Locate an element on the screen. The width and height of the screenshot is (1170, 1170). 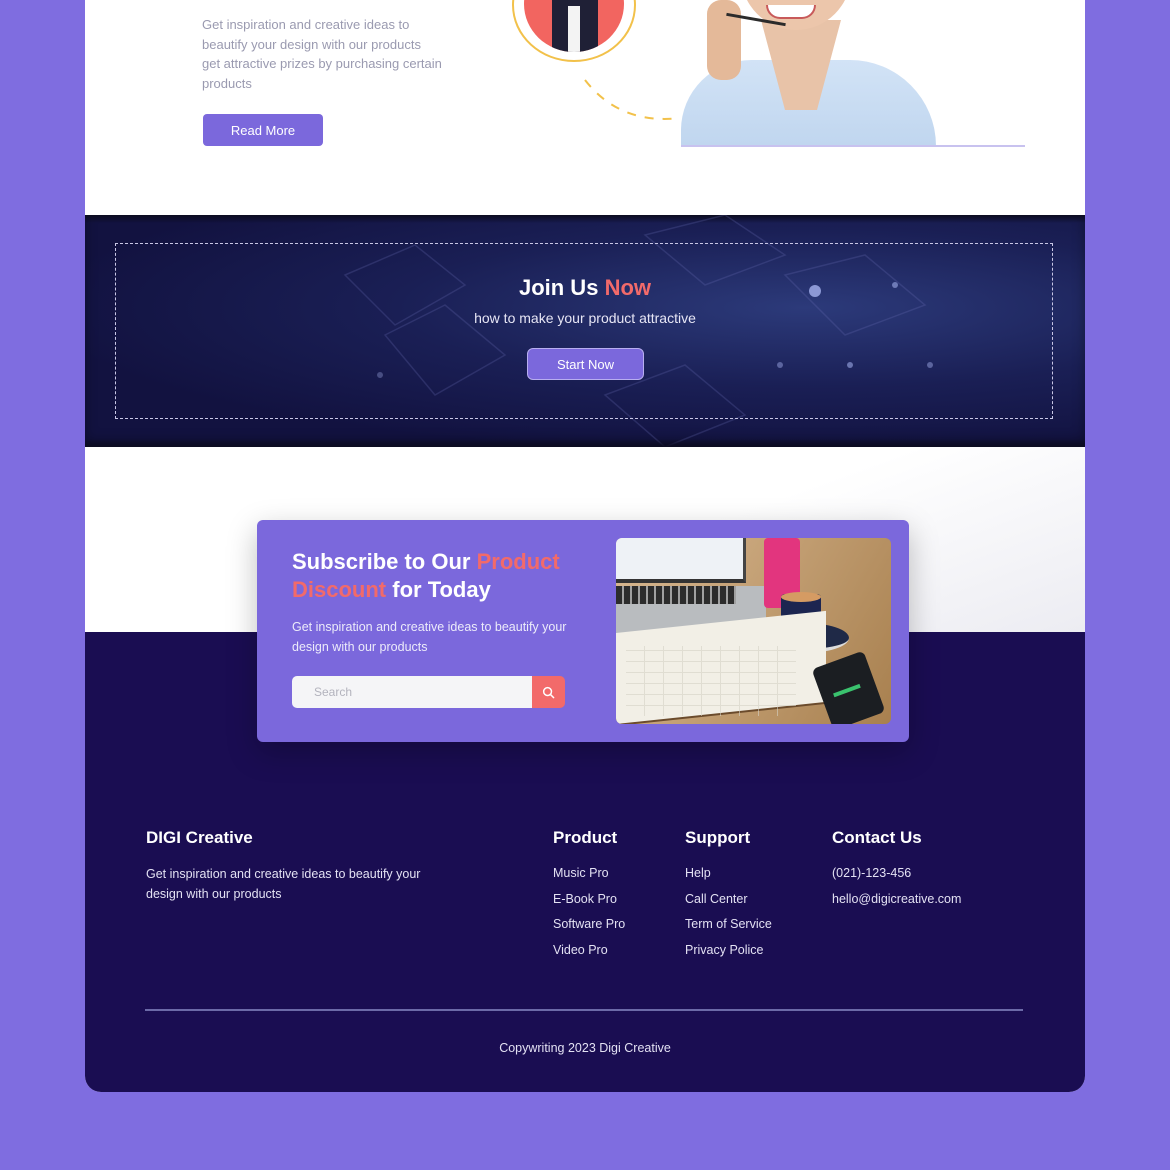
start-now-button: Start Now is located at coordinates (585, 364).